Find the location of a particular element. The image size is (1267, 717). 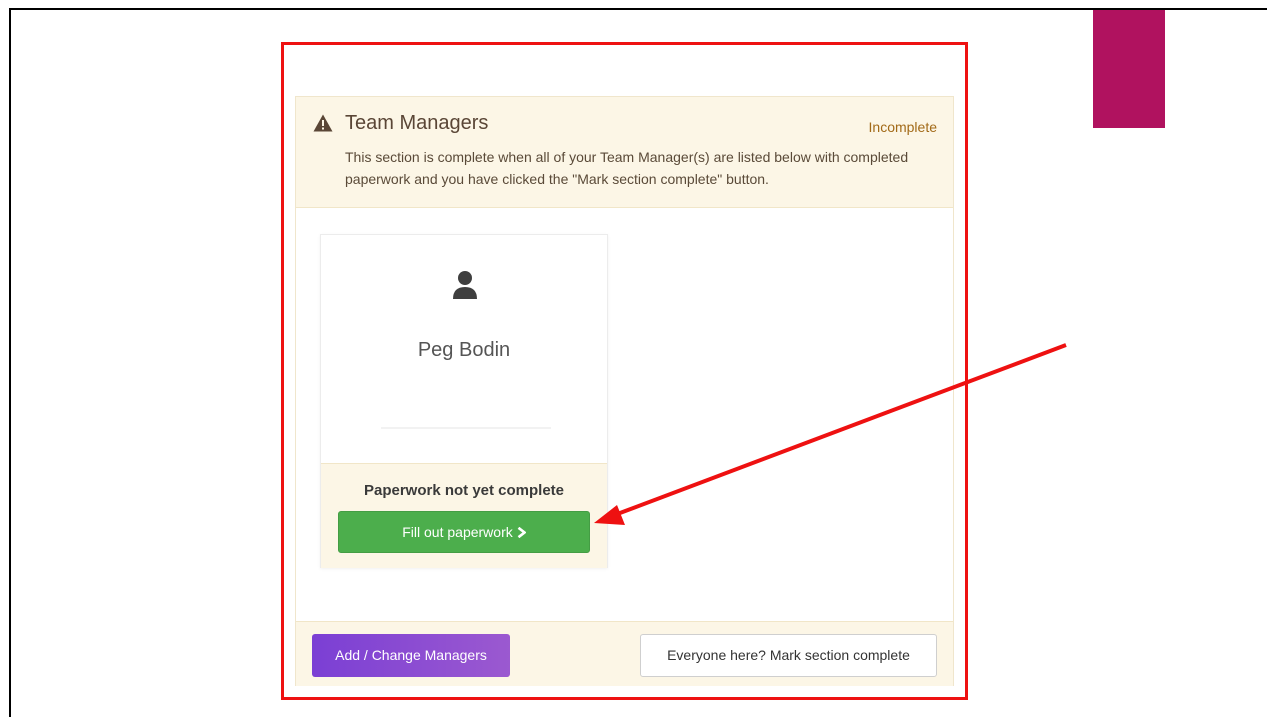

accent-bar is located at coordinates (1129, 69).